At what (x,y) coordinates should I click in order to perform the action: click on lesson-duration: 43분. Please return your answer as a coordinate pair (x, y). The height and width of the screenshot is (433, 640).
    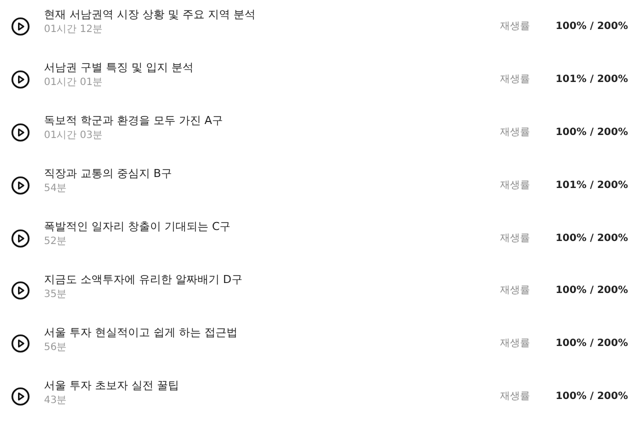
    Looking at the image, I should click on (56, 401).